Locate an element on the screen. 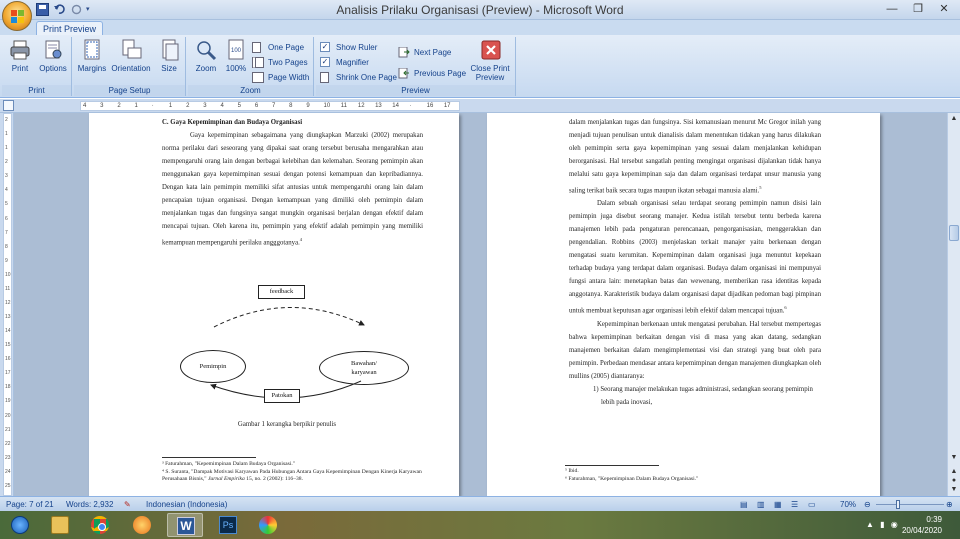  shrink-one-page-button: Shrink One Page is located at coordinates (358, 77).